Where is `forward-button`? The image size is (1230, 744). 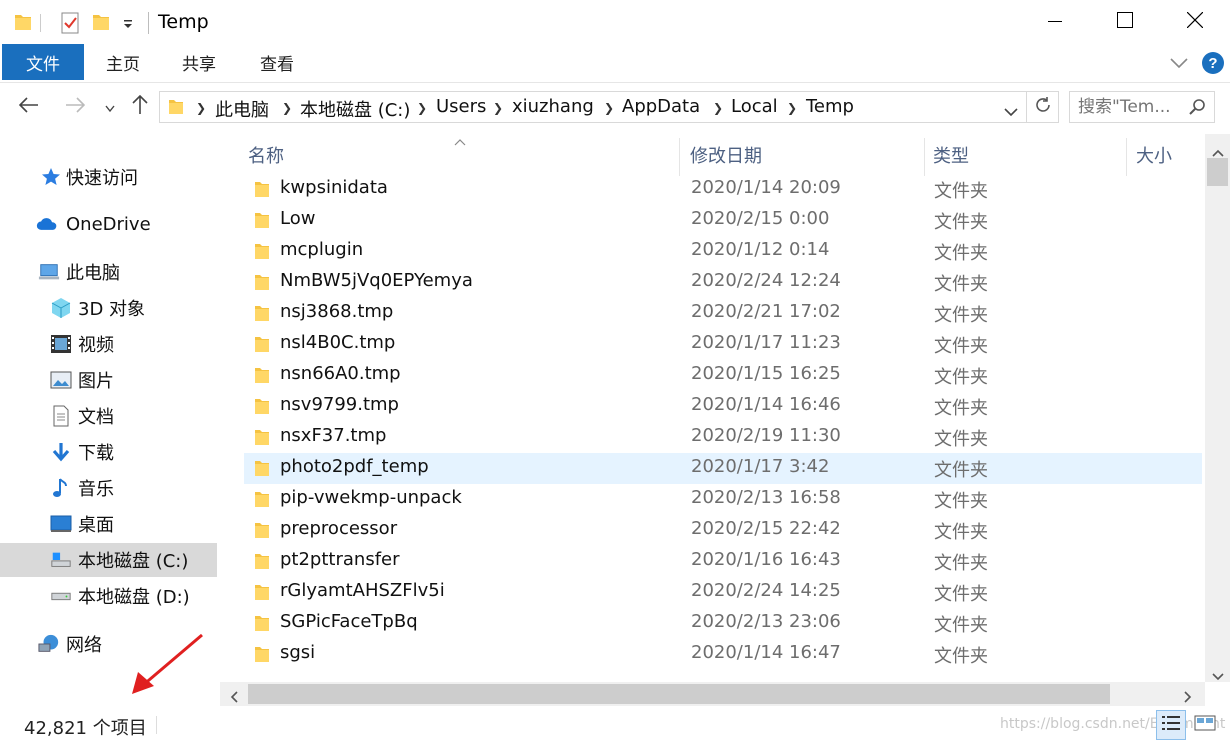 forward-button is located at coordinates (75, 107).